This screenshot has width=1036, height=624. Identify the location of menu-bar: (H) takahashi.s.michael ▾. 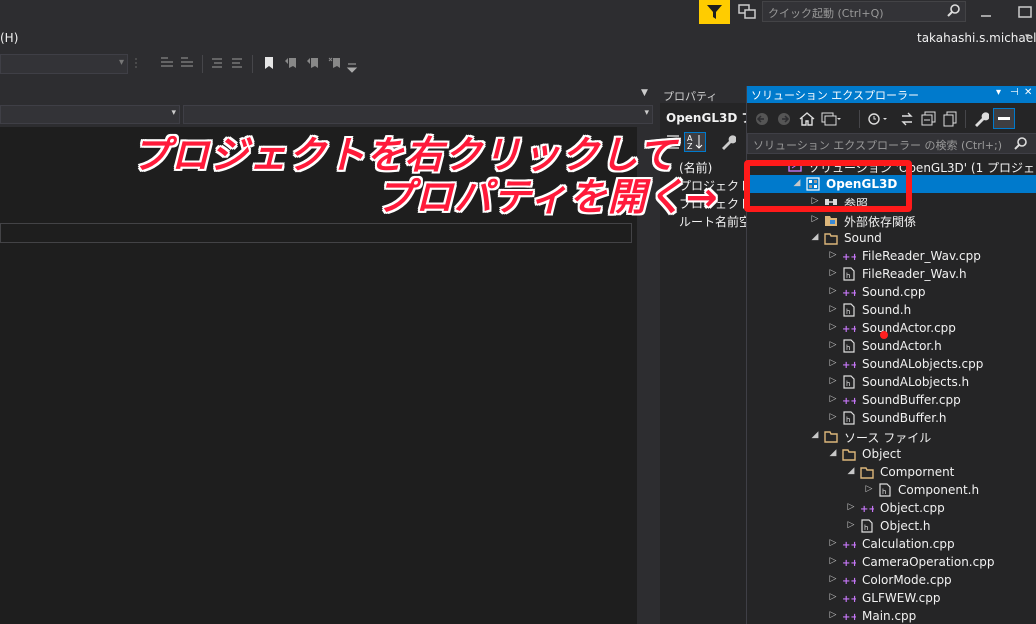
(518, 38).